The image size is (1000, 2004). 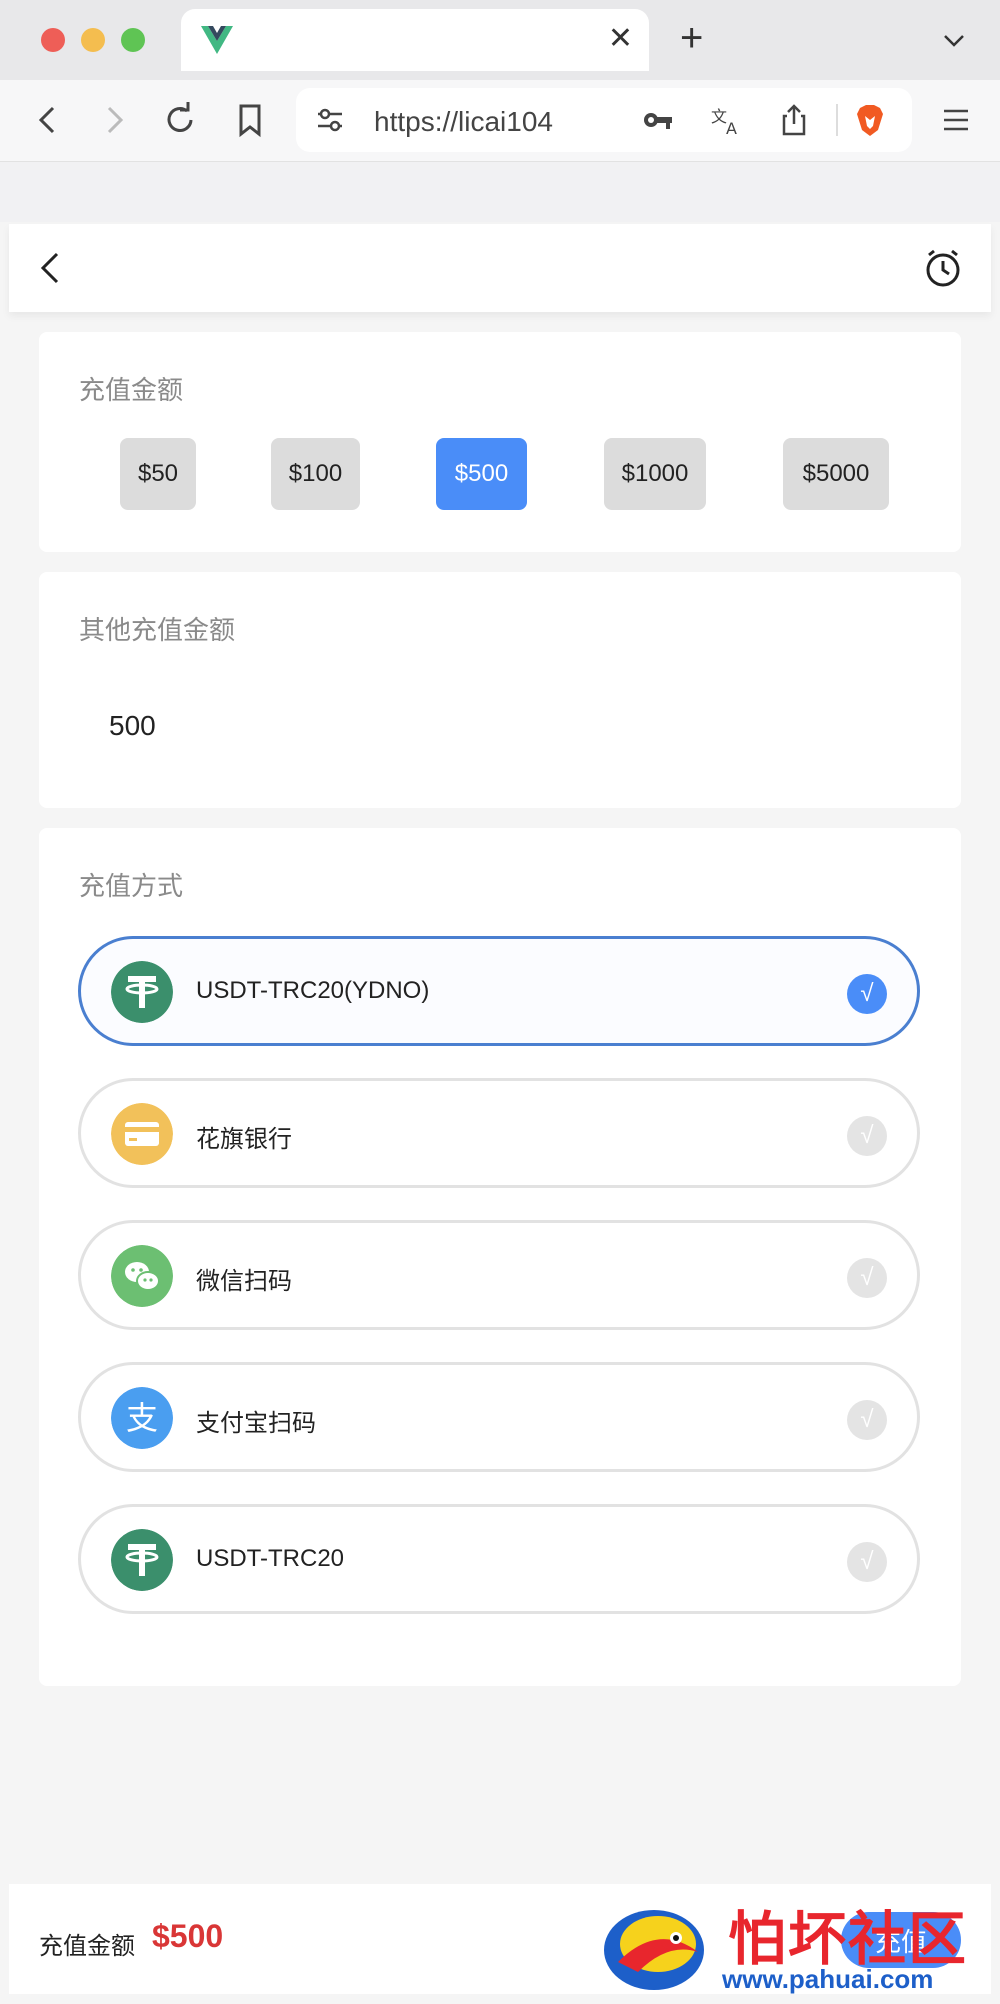 I want to click on maximize-window-button, so click(x=133, y=40).